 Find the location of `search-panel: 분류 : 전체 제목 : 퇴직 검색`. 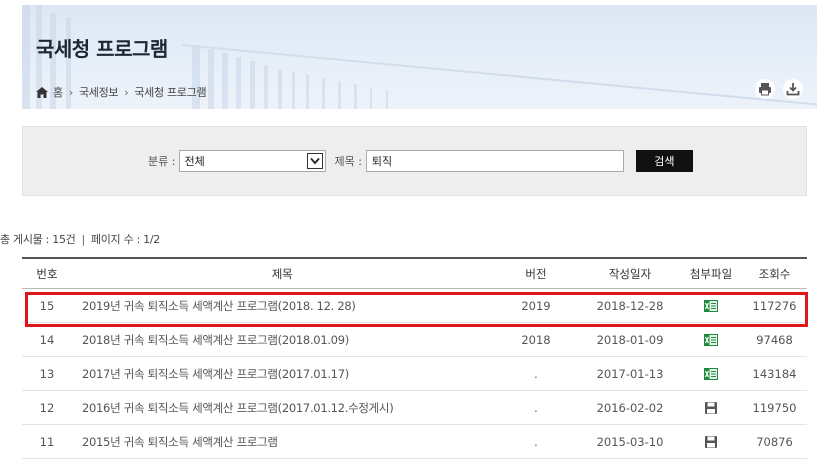

search-panel: 분류 : 전체 제목 : 퇴직 검색 is located at coordinates (414, 161).